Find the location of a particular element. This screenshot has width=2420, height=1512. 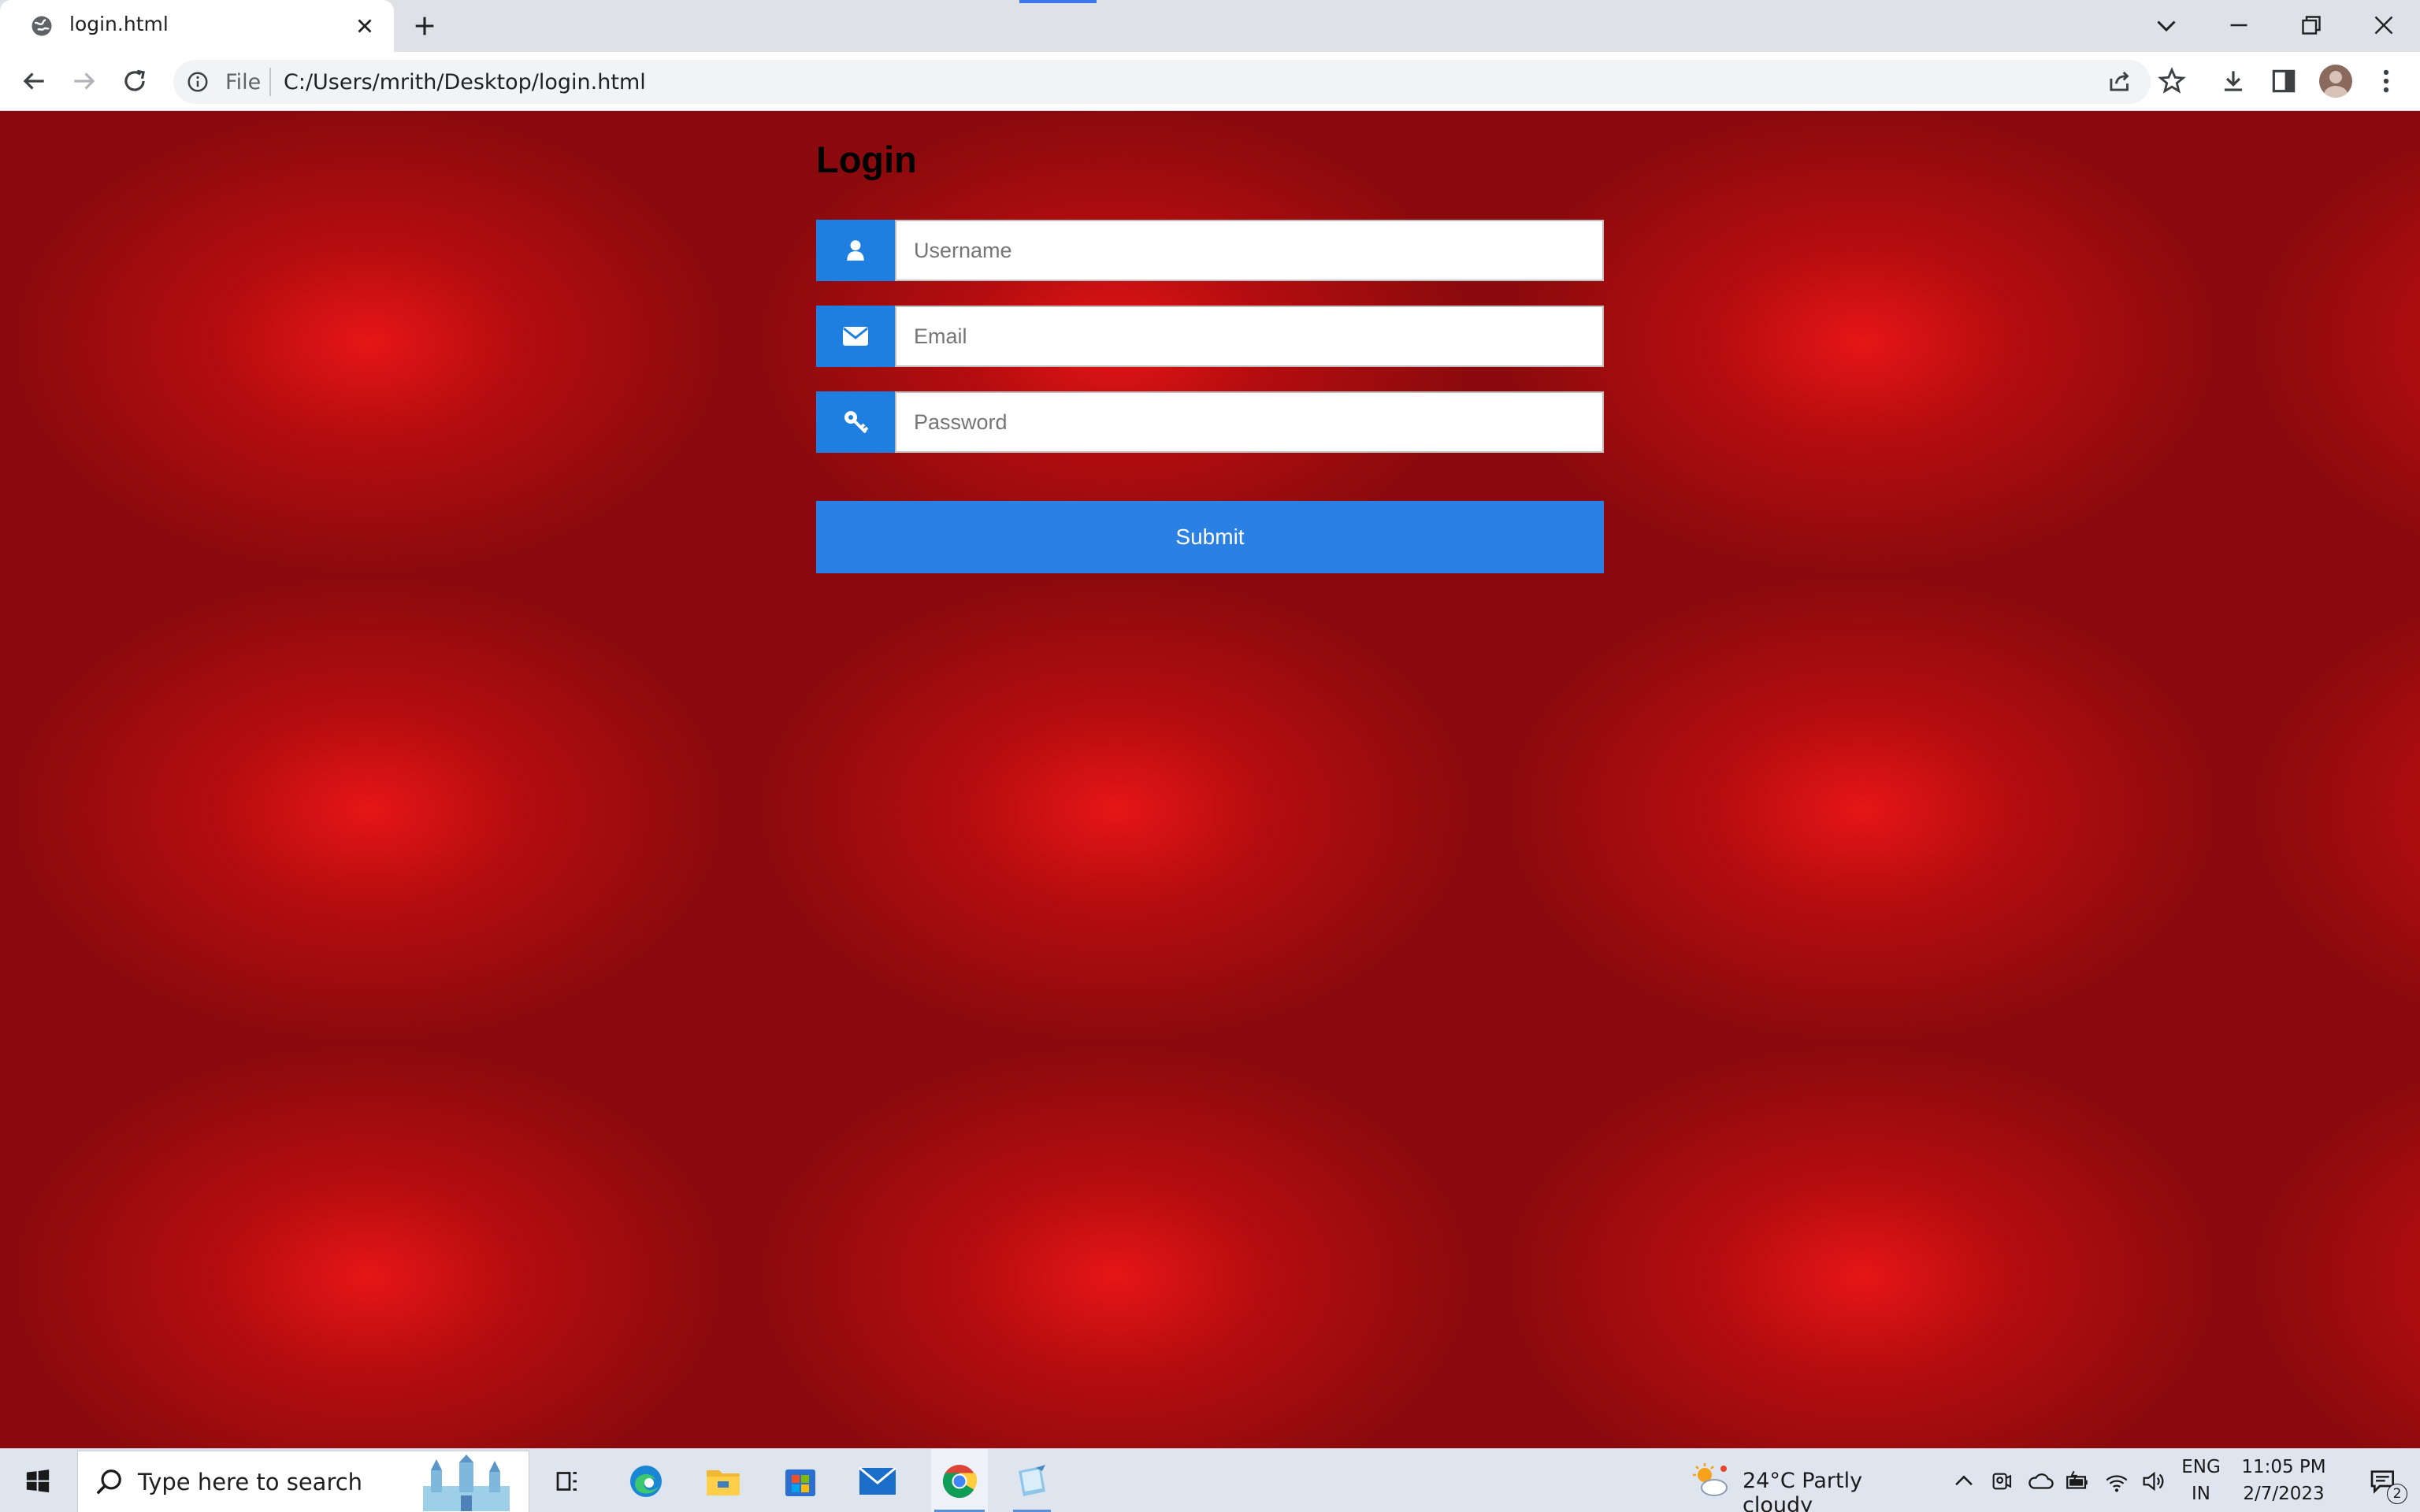

meet-now-icon is located at coordinates (2001, 1481).